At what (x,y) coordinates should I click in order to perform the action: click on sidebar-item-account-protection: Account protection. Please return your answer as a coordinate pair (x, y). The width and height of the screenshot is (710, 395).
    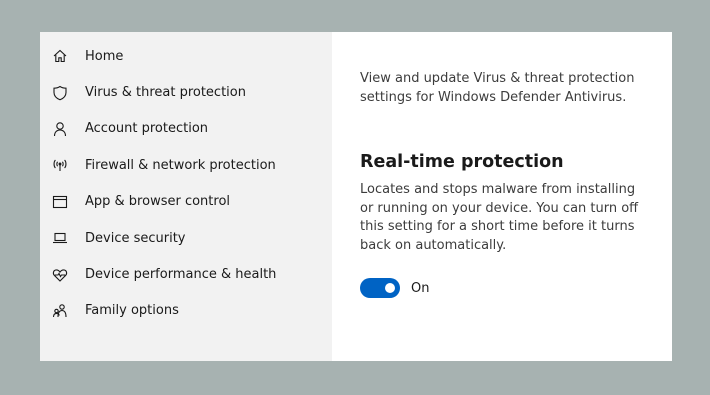
    Looking at the image, I should click on (186, 129).